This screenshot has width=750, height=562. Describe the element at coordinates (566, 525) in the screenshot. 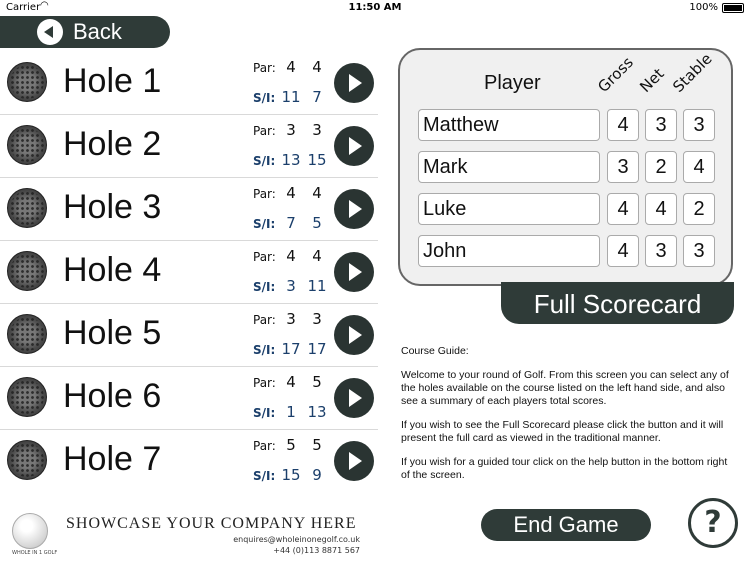

I see `end-game-button: End Game` at that location.